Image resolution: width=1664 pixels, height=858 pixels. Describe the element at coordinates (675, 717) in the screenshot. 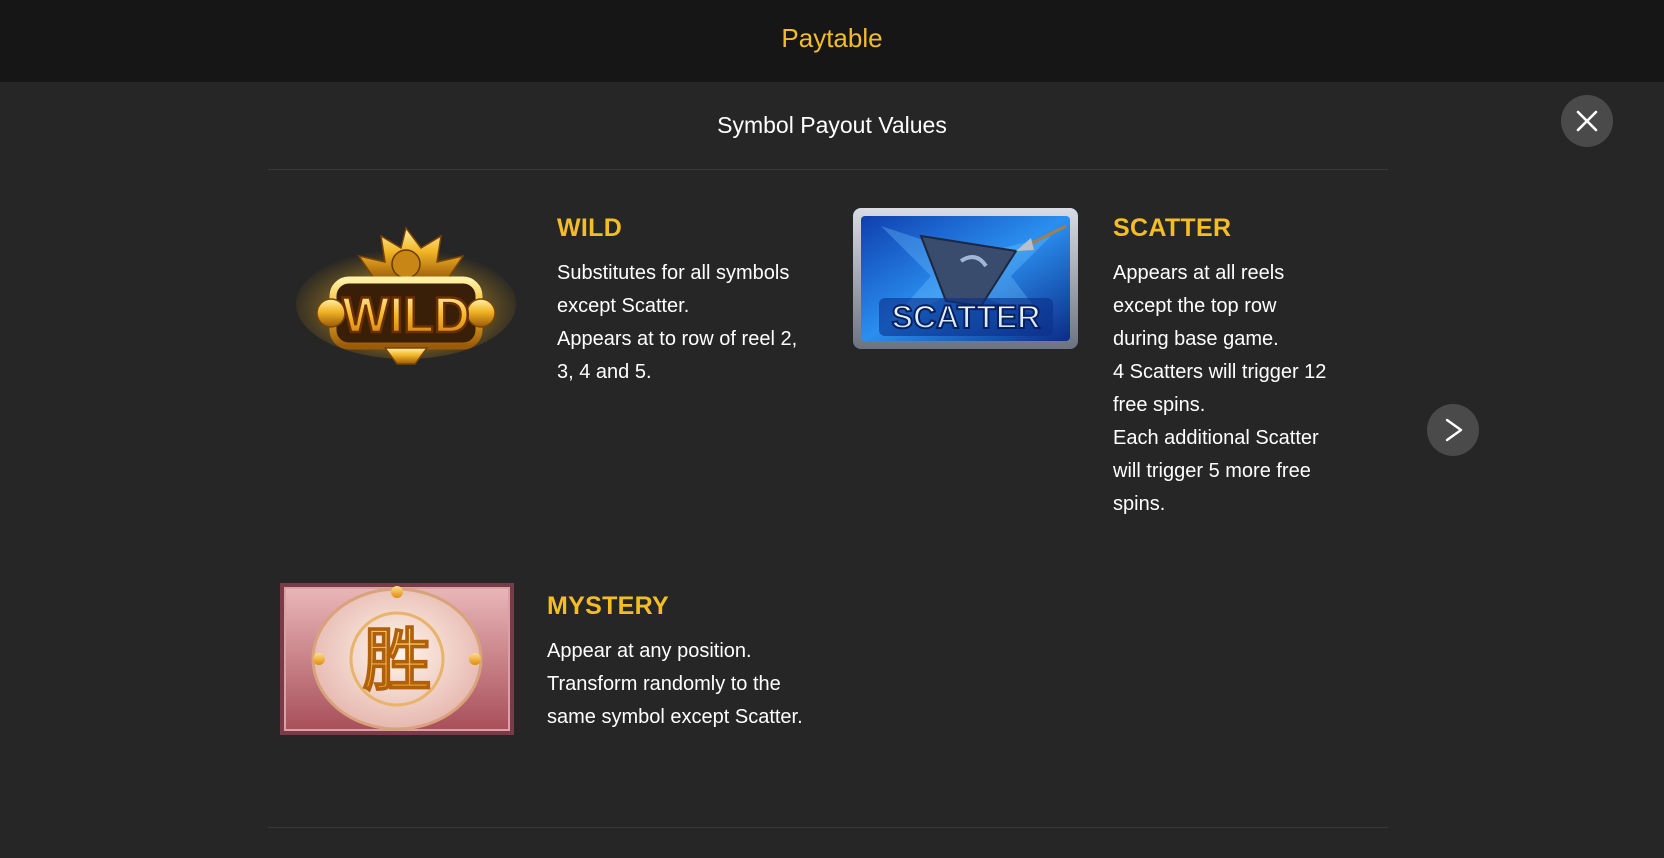

I see `mystery-desc-line: same symbol except Scatter.` at that location.